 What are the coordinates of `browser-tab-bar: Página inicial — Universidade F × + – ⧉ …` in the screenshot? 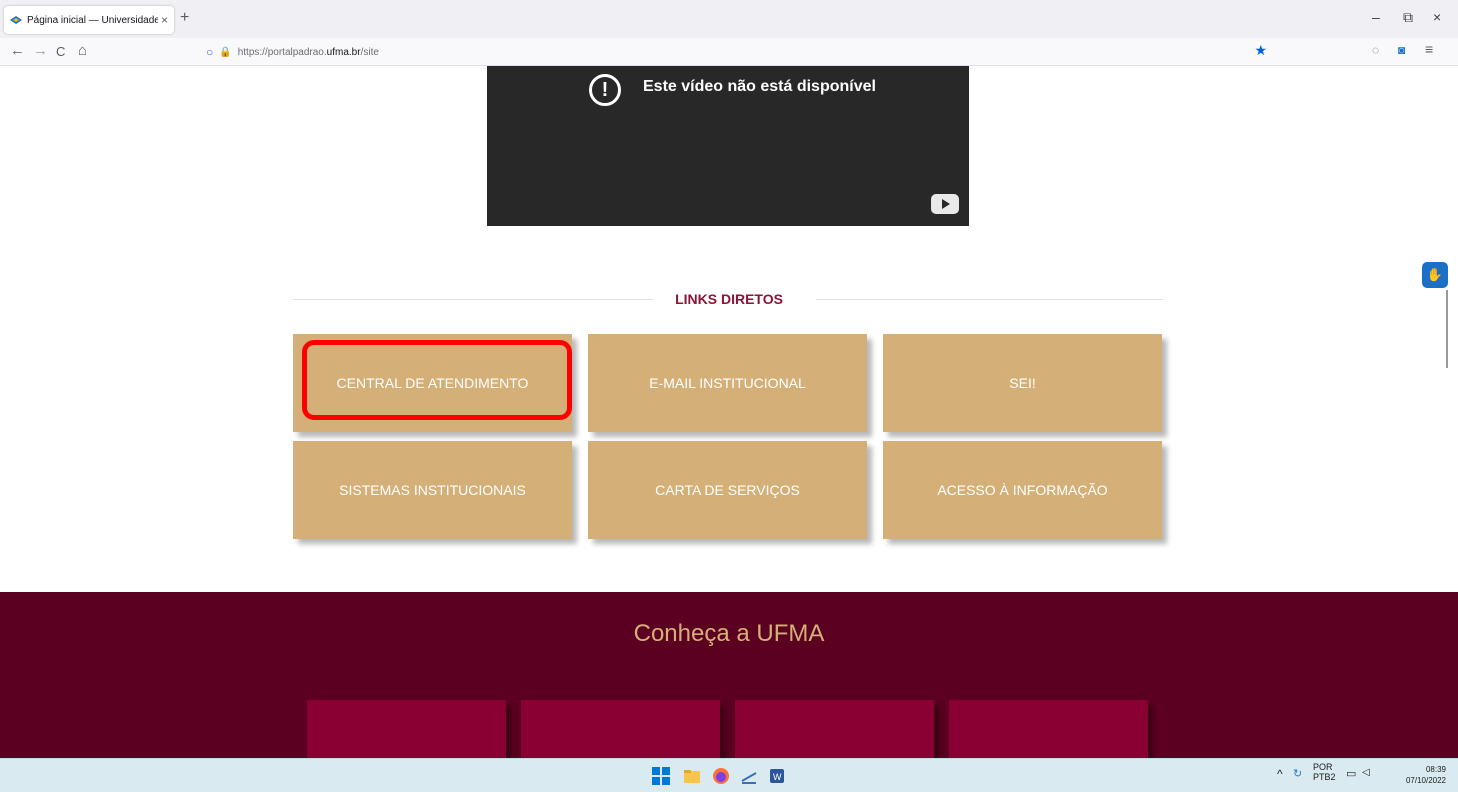 It's located at (729, 19).